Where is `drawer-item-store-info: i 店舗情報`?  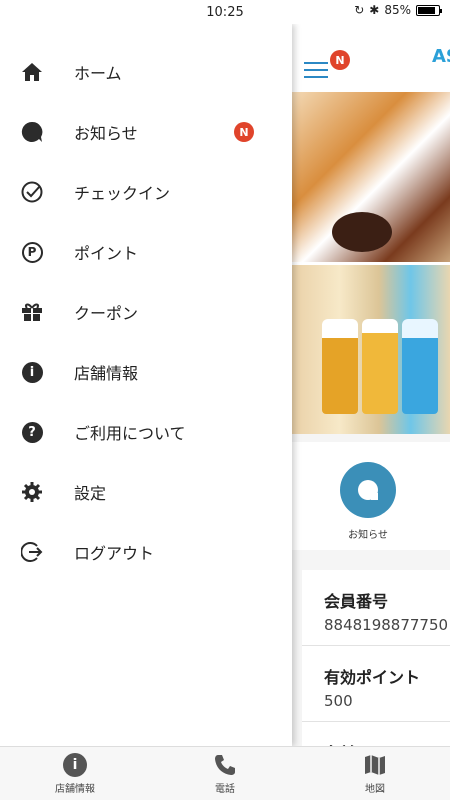 drawer-item-store-info: i 店舗情報 is located at coordinates (146, 372).